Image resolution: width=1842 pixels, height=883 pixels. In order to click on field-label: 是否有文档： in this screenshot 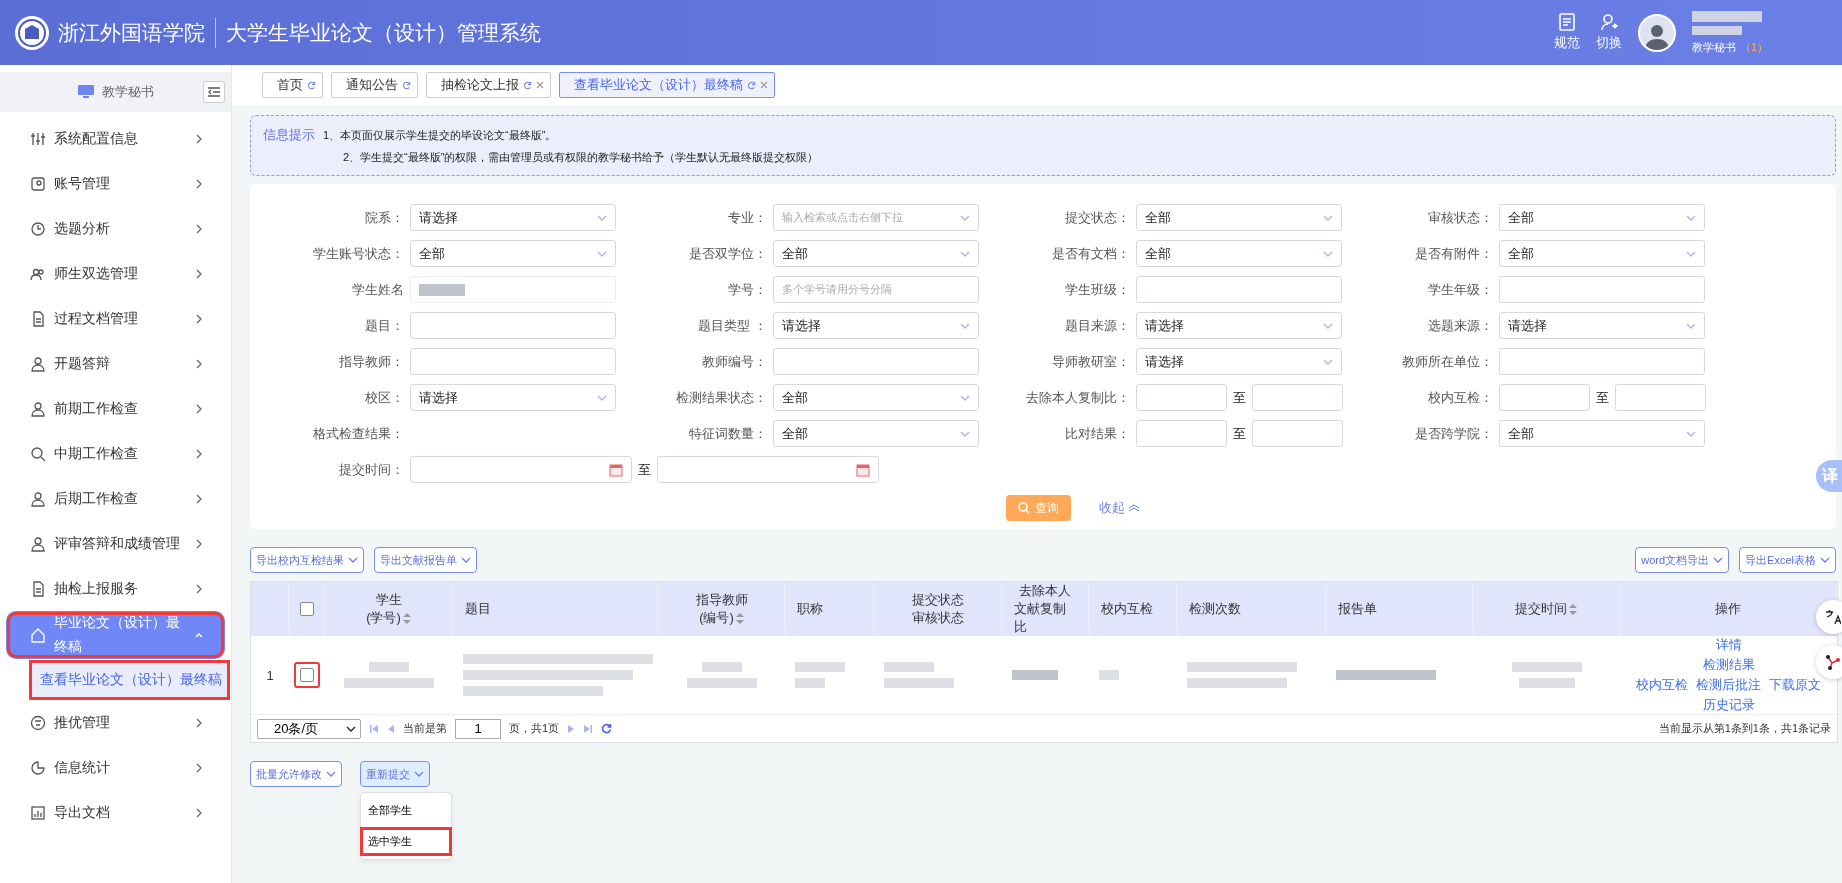, I will do `click(1090, 253)`.